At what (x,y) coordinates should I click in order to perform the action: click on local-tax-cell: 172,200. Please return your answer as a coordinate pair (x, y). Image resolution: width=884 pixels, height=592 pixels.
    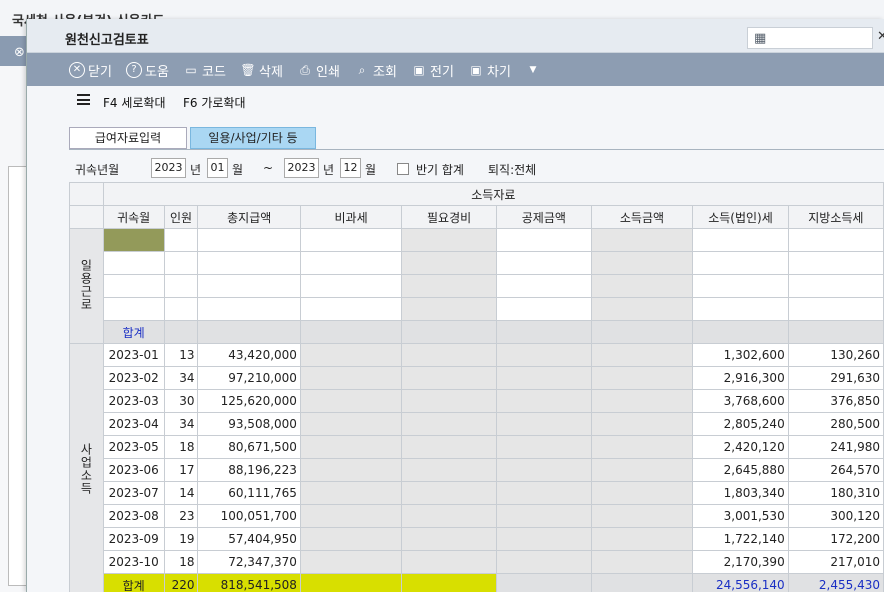
    Looking at the image, I should click on (835, 539).